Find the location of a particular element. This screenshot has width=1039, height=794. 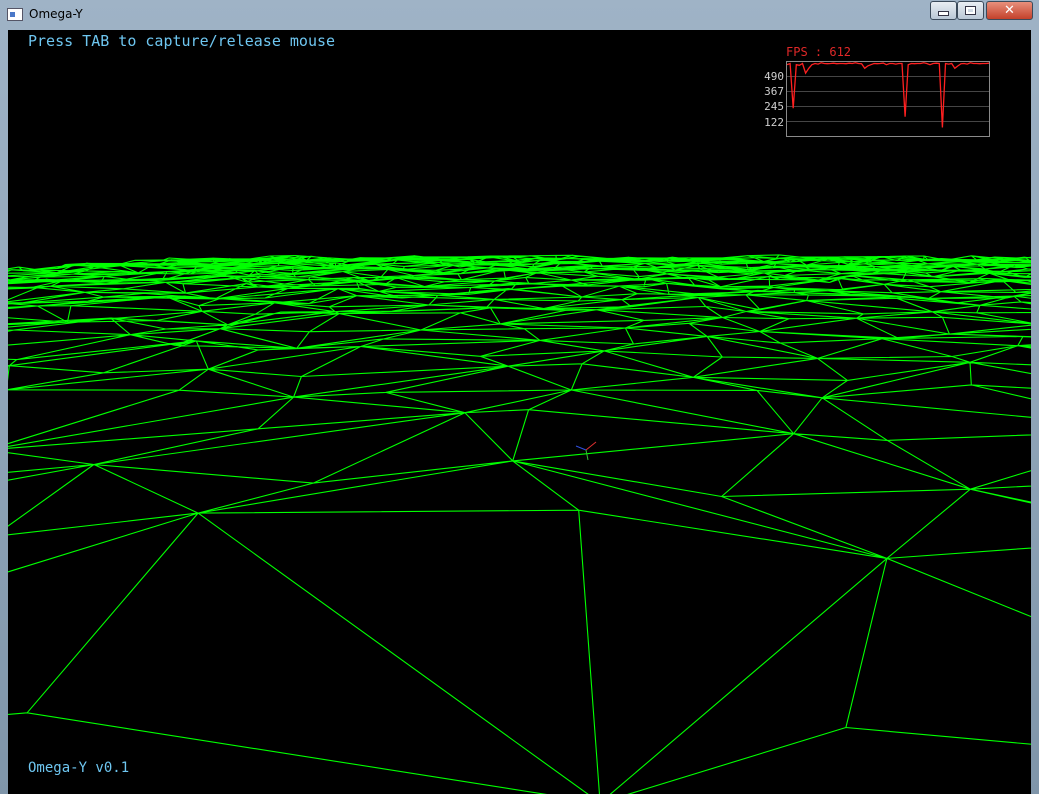

minimize-button is located at coordinates (943, 10).